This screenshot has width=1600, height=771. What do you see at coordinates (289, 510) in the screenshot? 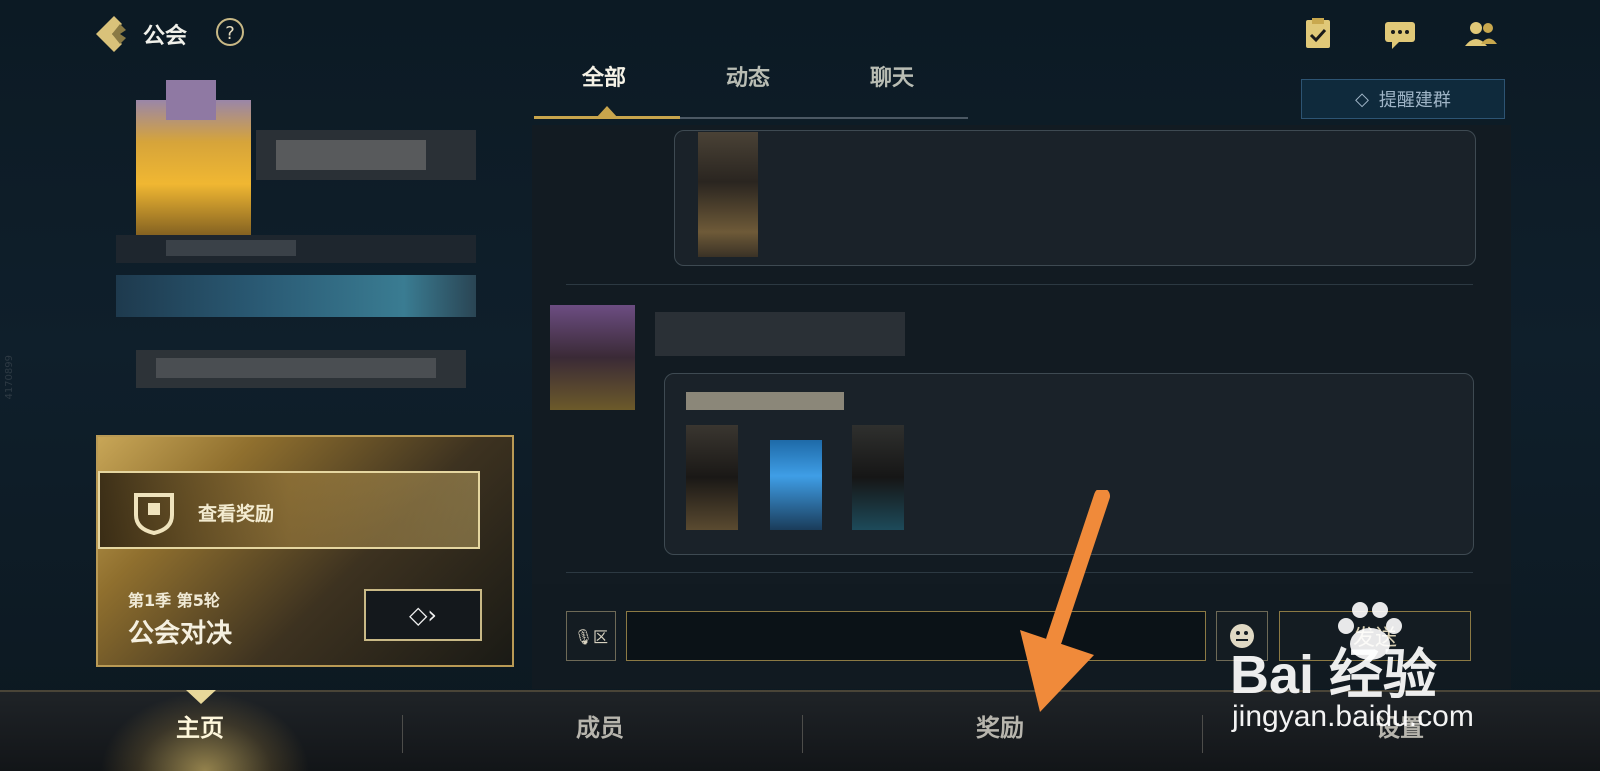
I see `view-rewards-banner` at bounding box center [289, 510].